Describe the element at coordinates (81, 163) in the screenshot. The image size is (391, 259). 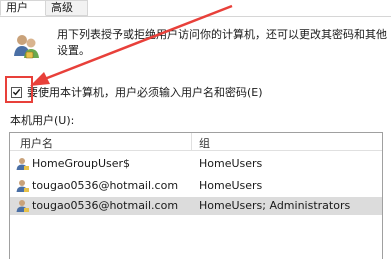
I see `cell-username: HomeGroupUser$` at that location.